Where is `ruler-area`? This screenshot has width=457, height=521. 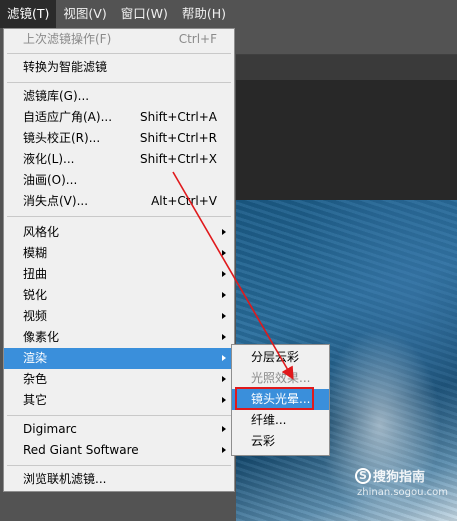 ruler-area is located at coordinates (346, 86).